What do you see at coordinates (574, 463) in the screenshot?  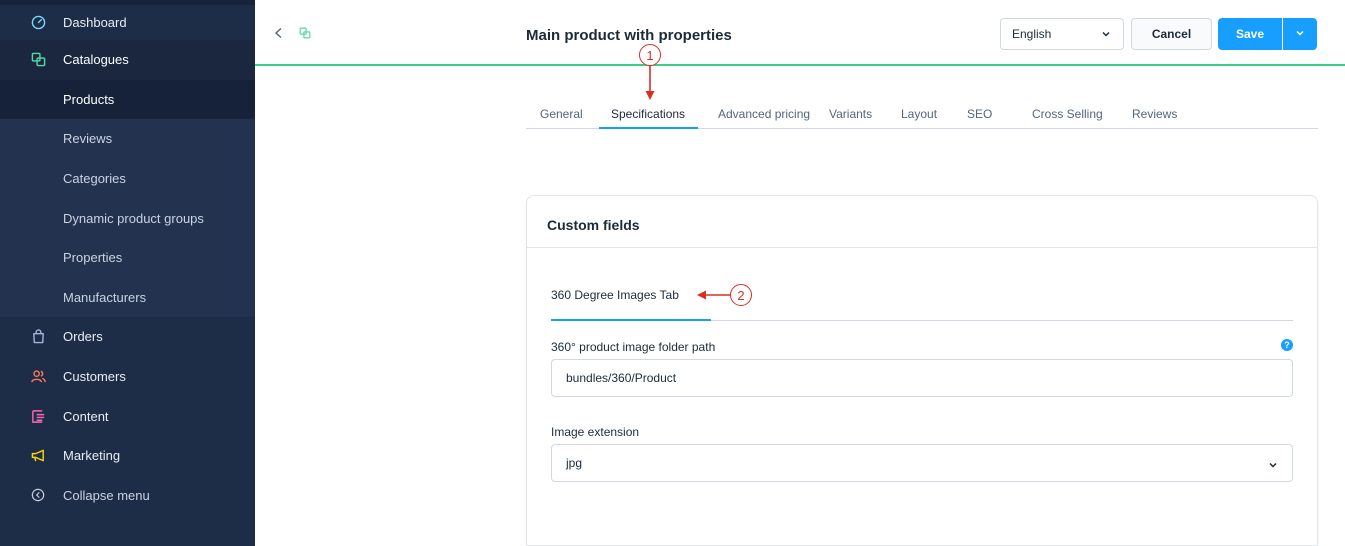 I see `image-extension-value: jpg` at bounding box center [574, 463].